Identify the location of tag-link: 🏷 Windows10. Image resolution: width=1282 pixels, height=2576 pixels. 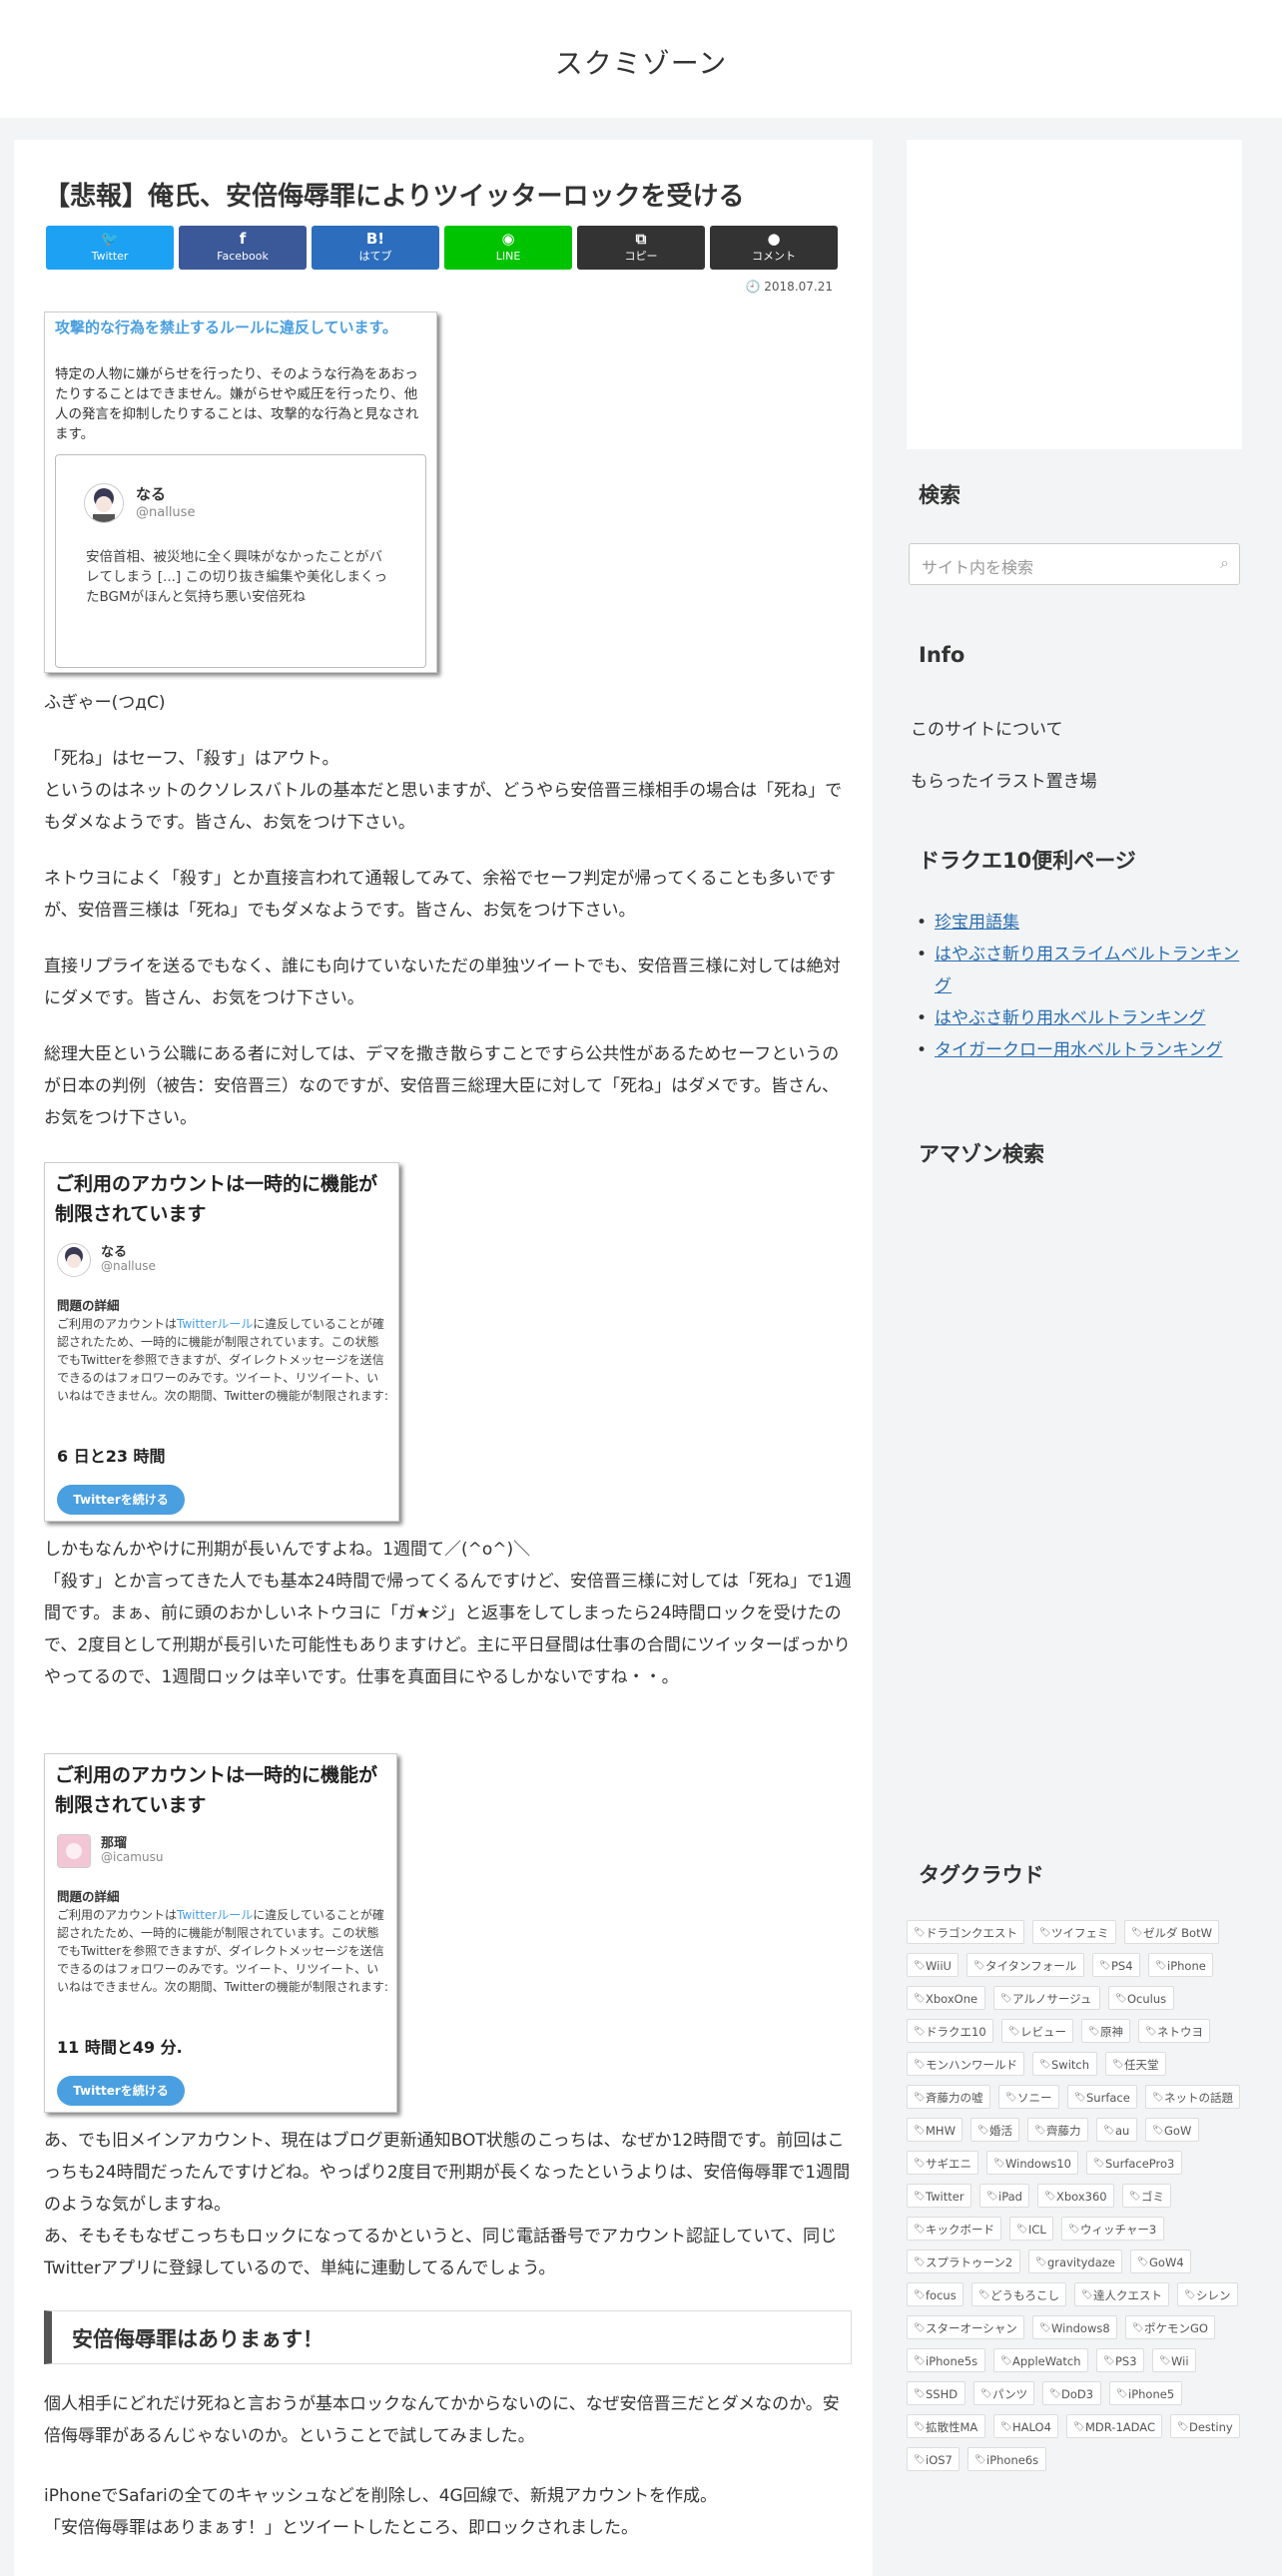
(1032, 2163).